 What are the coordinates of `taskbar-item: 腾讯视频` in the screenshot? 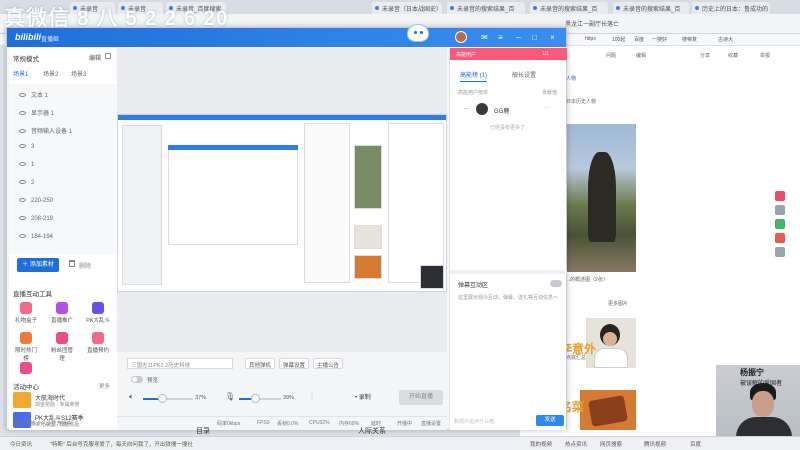 It's located at (655, 444).